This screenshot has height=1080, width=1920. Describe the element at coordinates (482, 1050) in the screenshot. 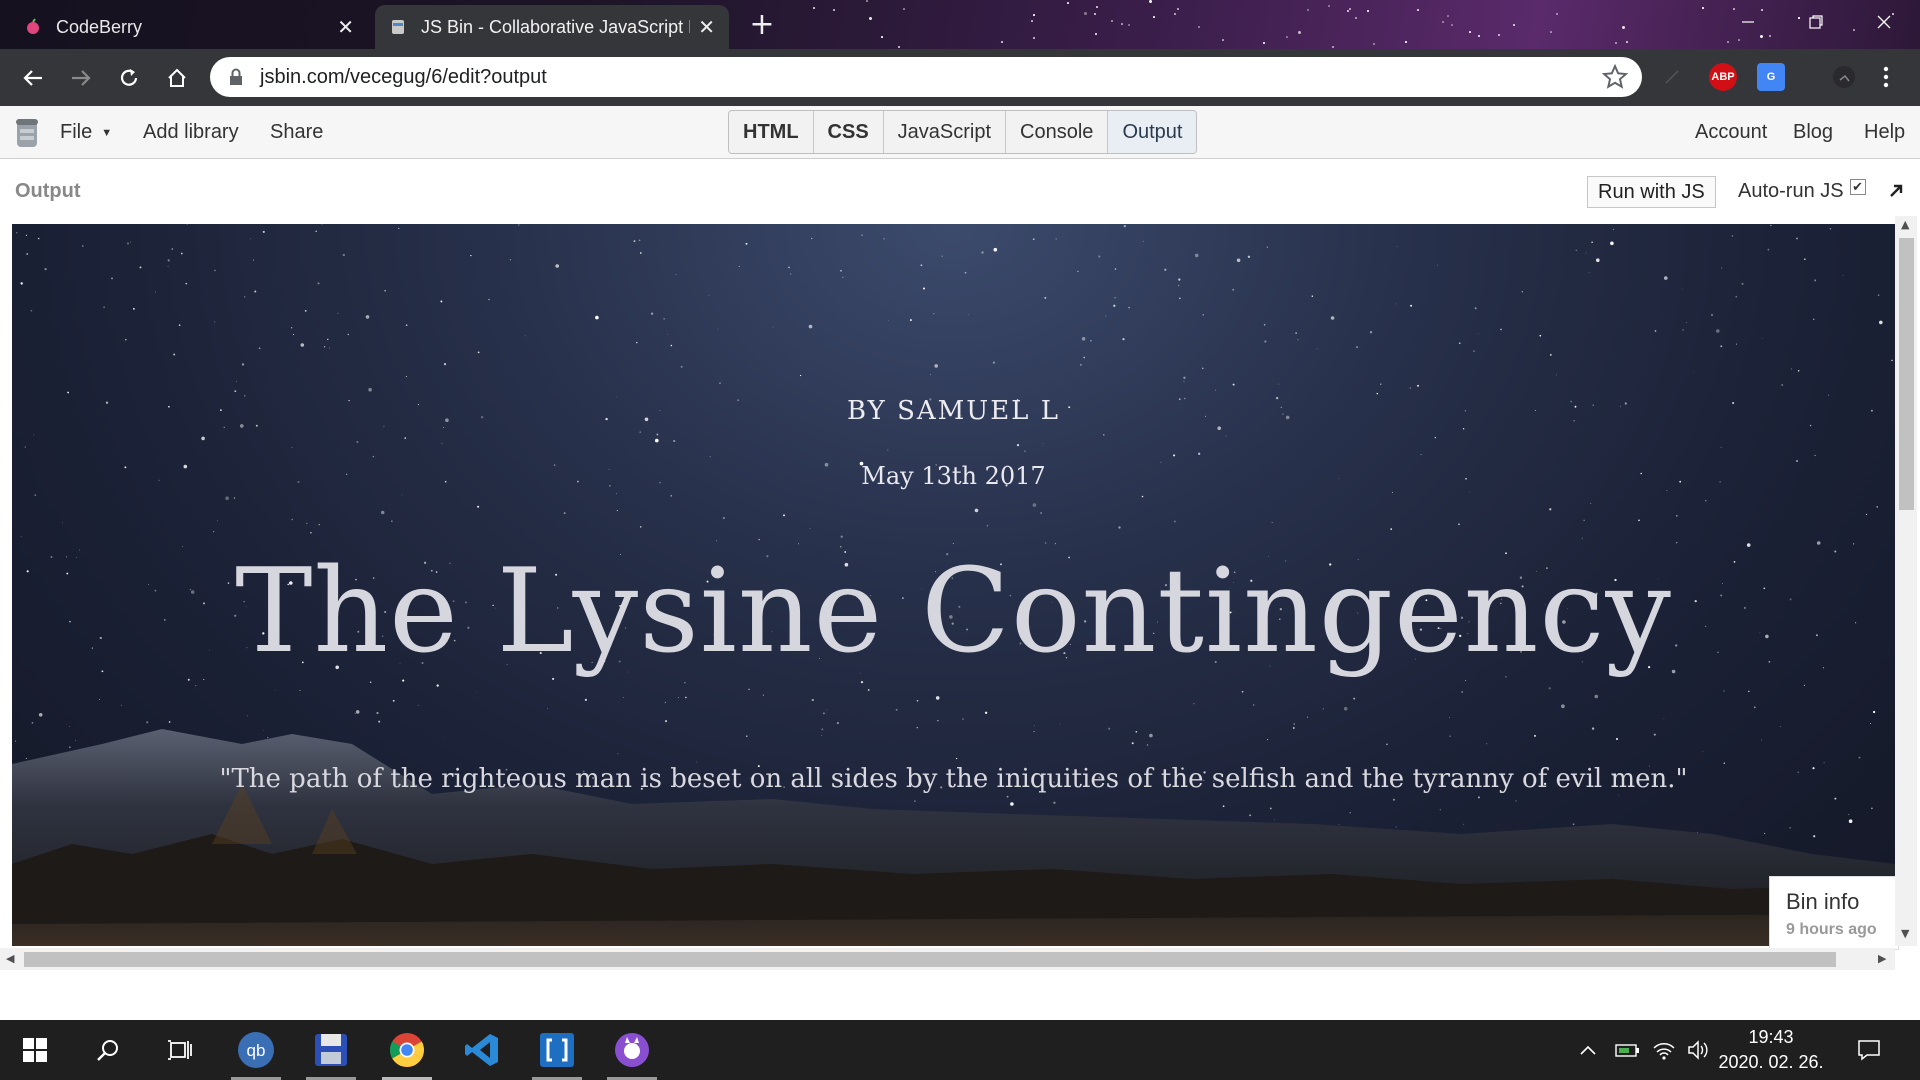

I see `vscode-icon` at that location.